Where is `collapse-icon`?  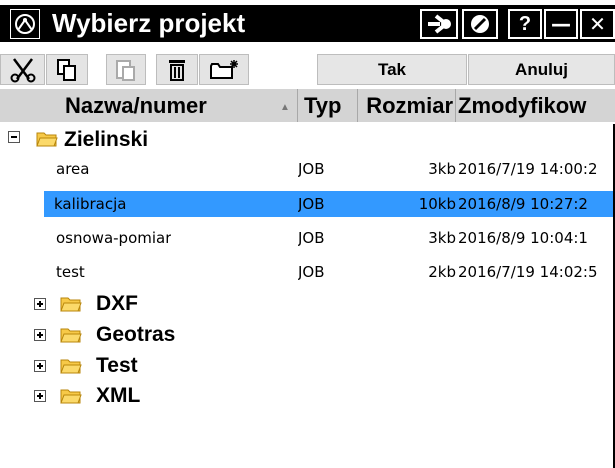 collapse-icon is located at coordinates (14, 137).